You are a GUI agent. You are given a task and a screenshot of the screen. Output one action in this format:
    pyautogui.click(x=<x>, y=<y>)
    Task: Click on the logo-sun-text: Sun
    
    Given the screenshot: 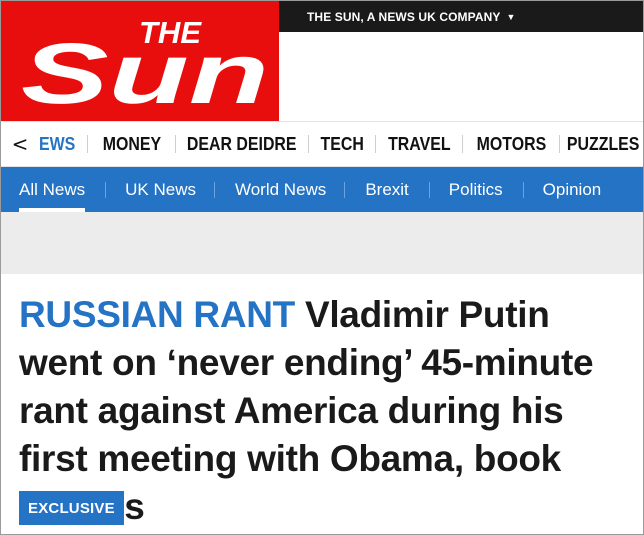 What is the action you would take?
    pyautogui.click(x=145, y=73)
    